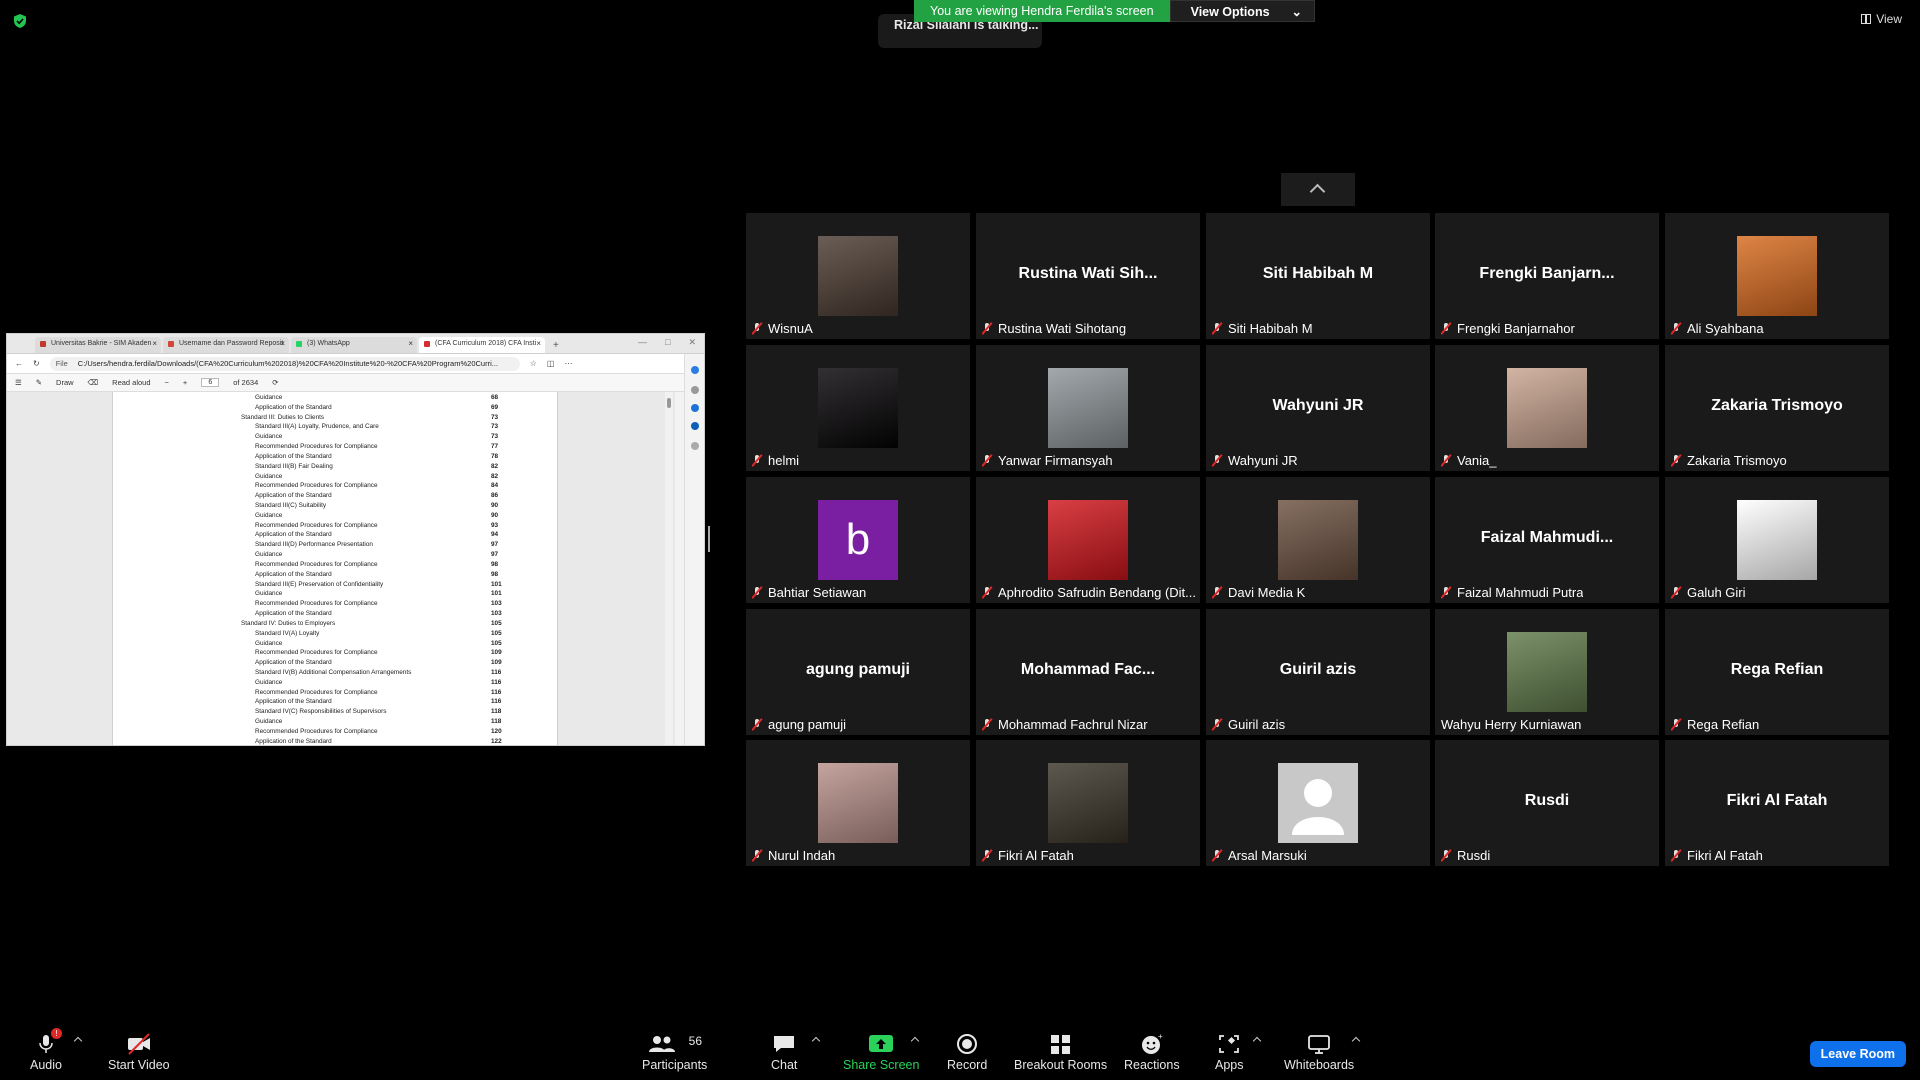 This screenshot has width=1920, height=1080. Describe the element at coordinates (1088, 408) in the screenshot. I see `participant-tile: Yanwar Firmansyah` at that location.